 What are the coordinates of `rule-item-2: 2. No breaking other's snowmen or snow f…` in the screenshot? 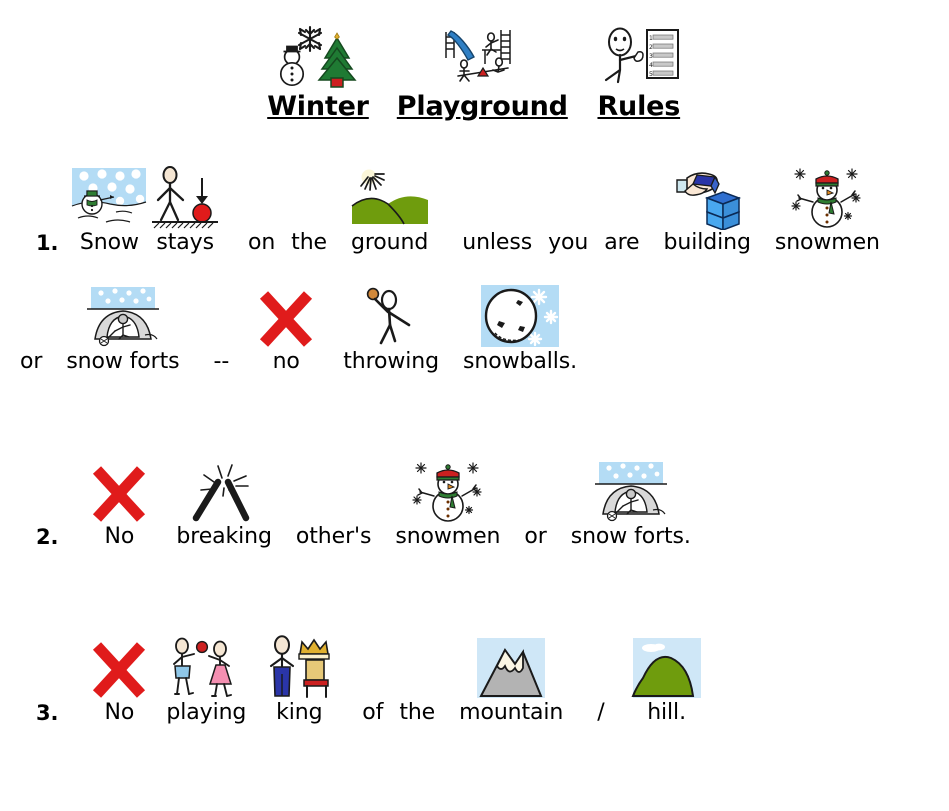 It's located at (474, 500).